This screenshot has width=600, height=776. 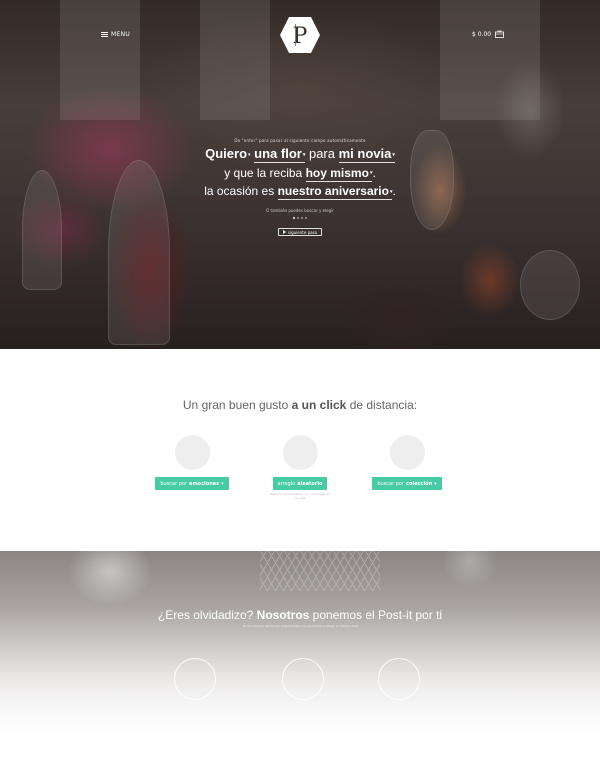 I want to click on delivery-select: hoy mismo▾, so click(x=339, y=173).